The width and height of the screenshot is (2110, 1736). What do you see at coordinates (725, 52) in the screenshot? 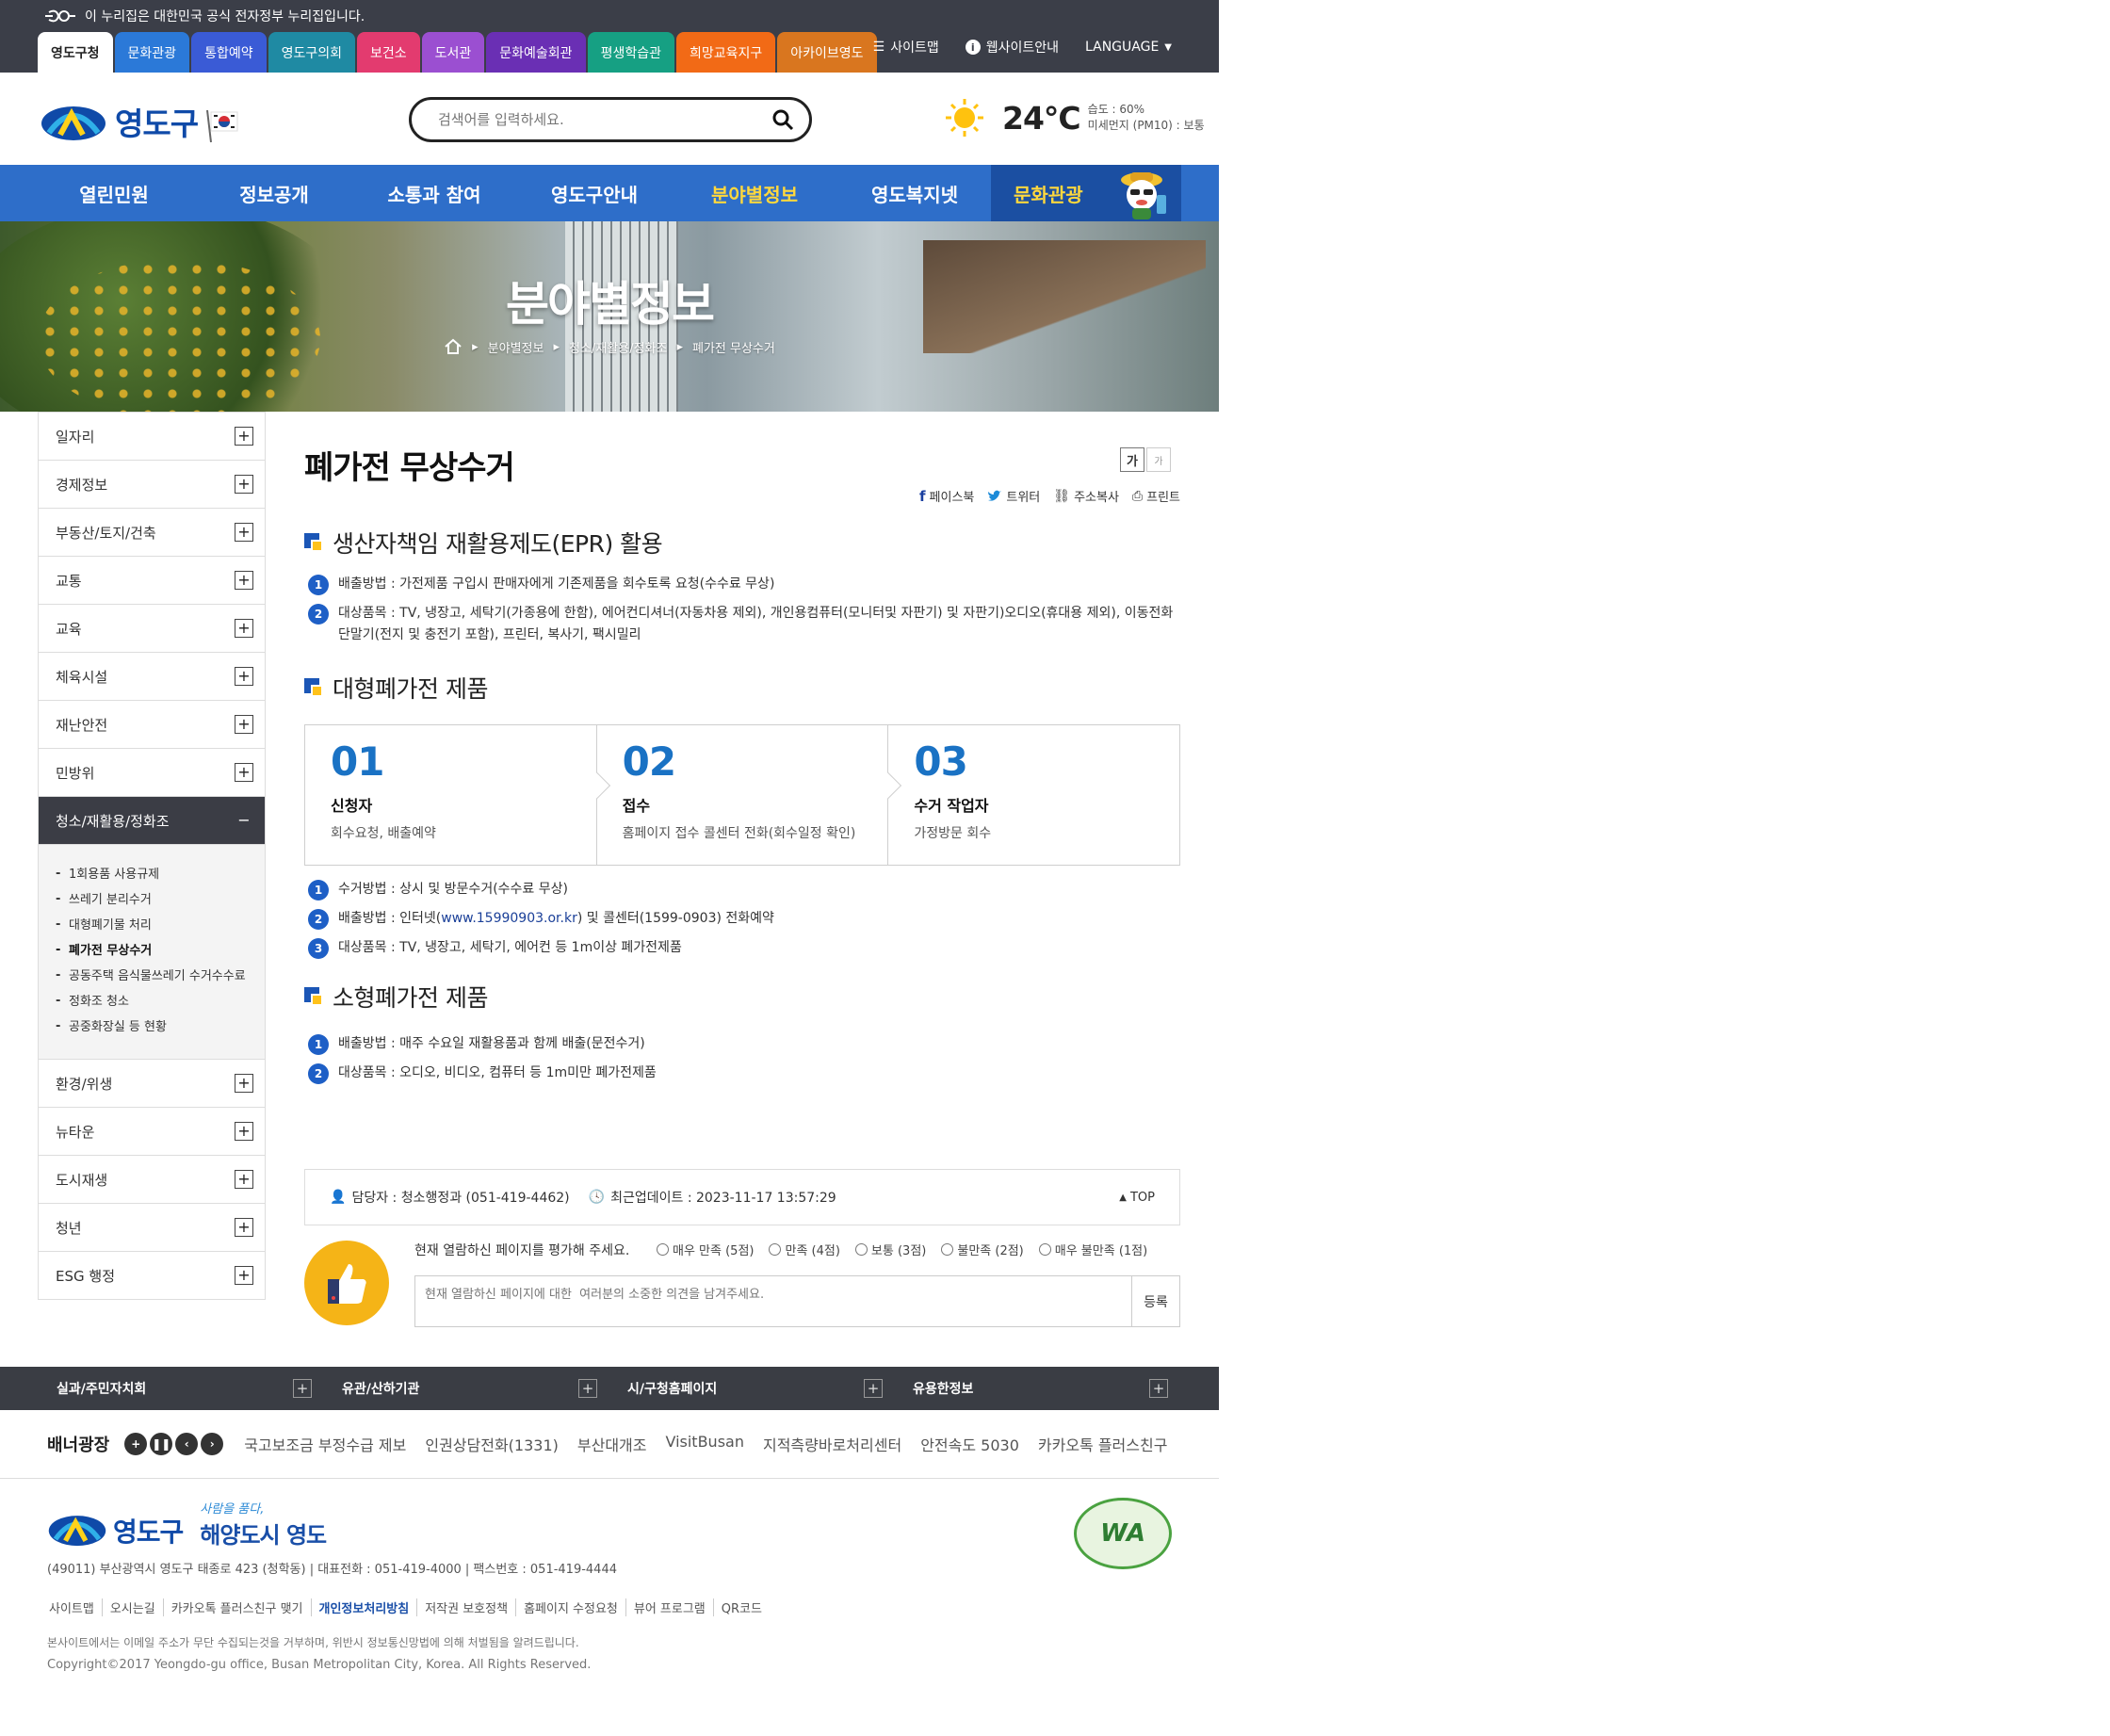
I see `site-tab-8: 희망교육지구` at bounding box center [725, 52].